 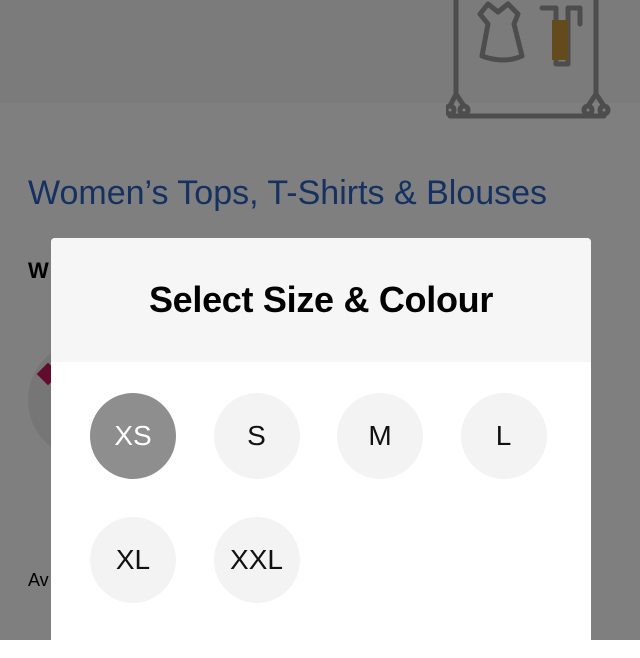 What do you see at coordinates (133, 436) in the screenshot?
I see `size-option-xs: XS` at bounding box center [133, 436].